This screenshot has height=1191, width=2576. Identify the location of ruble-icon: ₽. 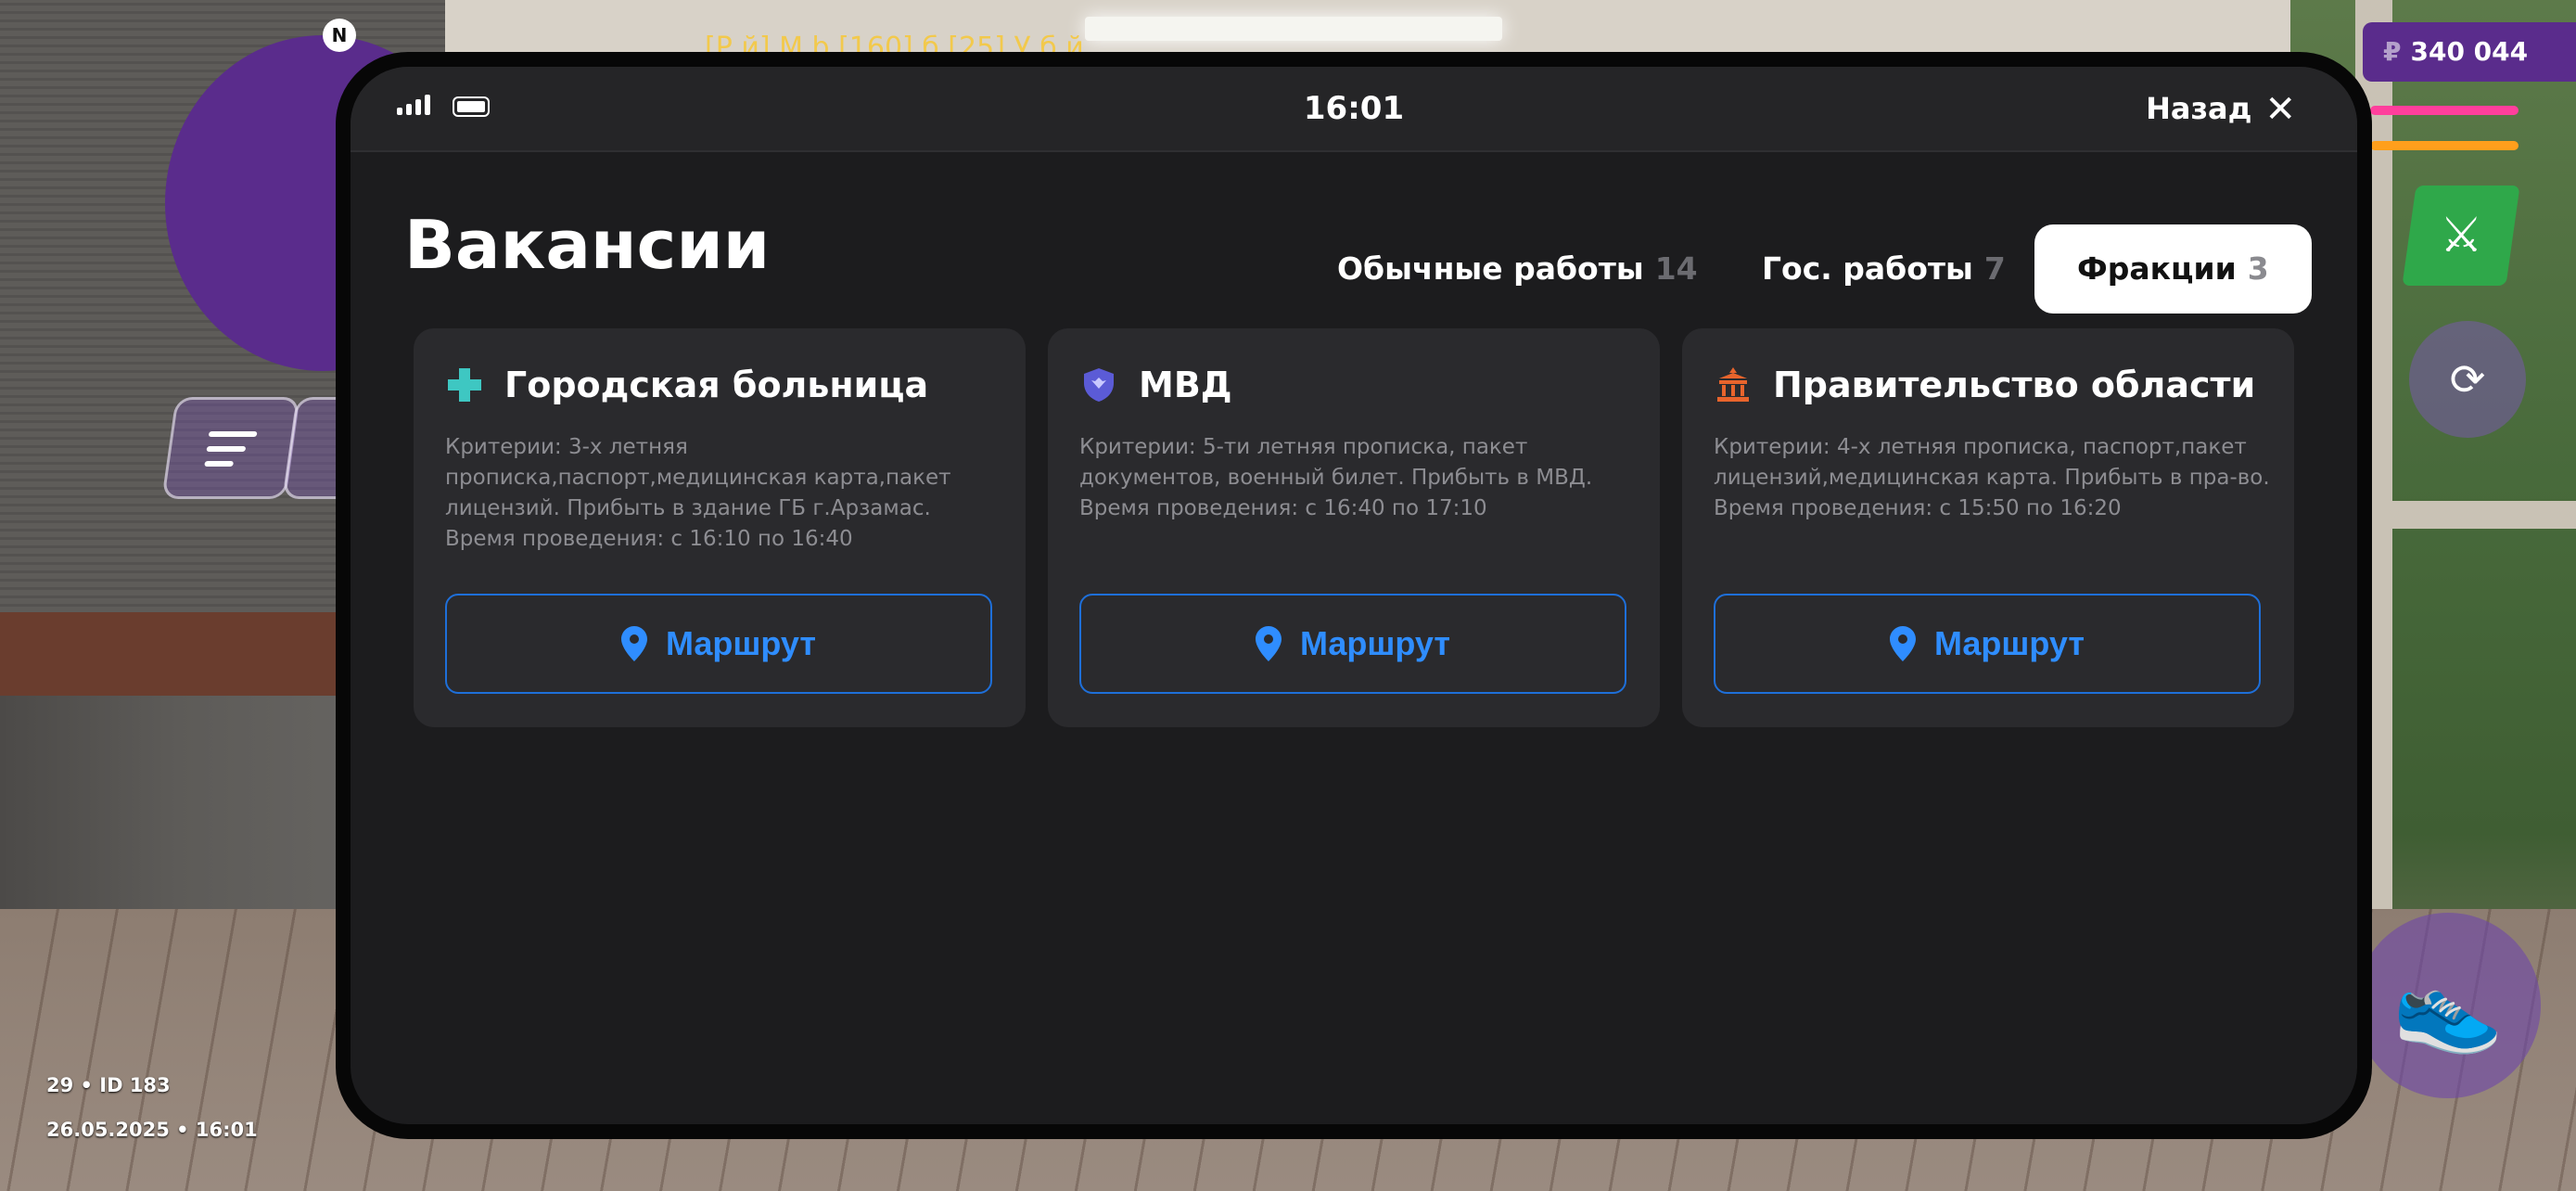
(2393, 51).